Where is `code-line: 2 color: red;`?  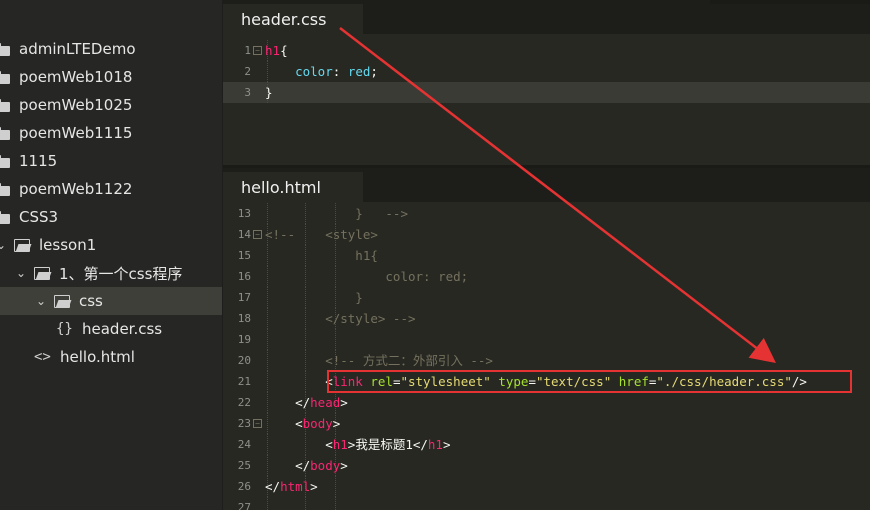
code-line: 2 color: red; is located at coordinates (546, 71).